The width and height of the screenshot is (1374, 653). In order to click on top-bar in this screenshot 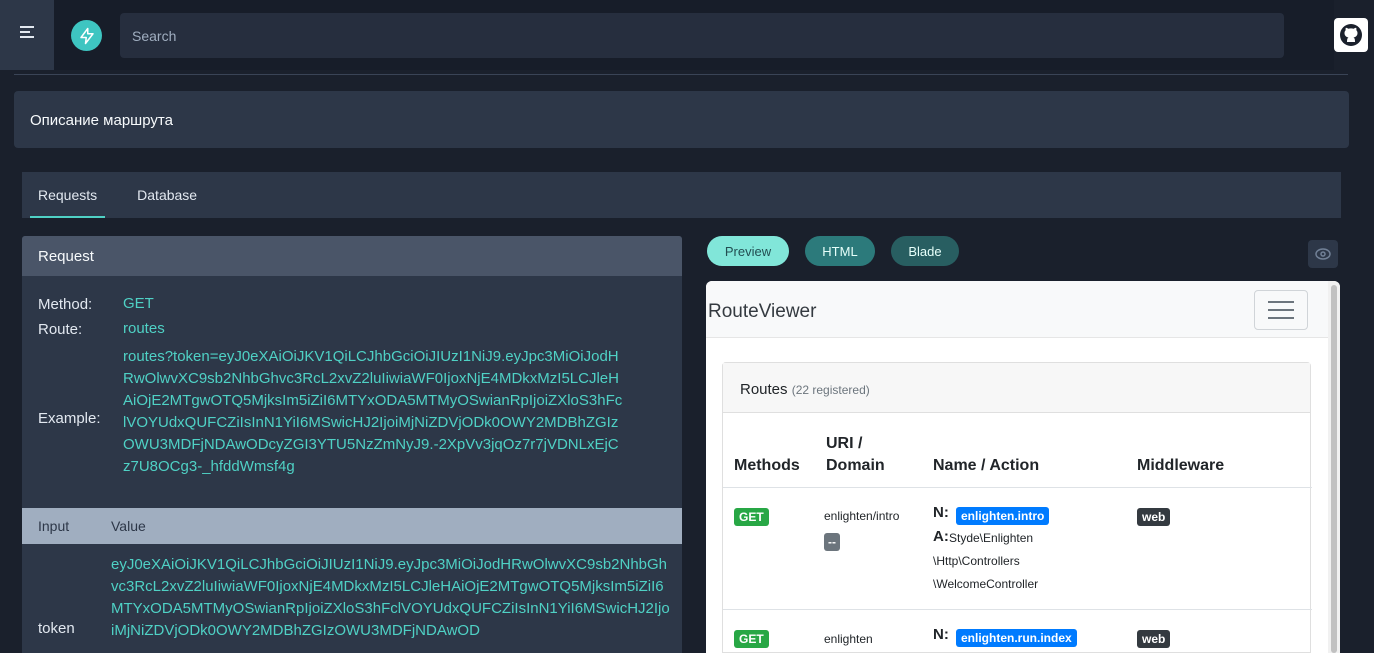, I will do `click(687, 35)`.